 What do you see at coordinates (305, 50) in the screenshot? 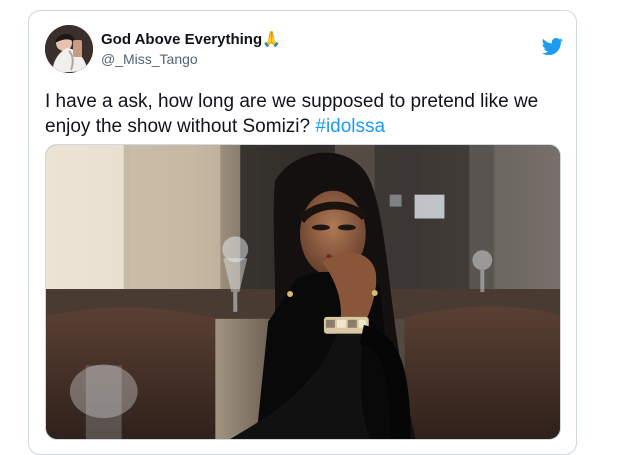
I see `tweet-header: God Above Everything🙏 @_Miss_Tango` at bounding box center [305, 50].